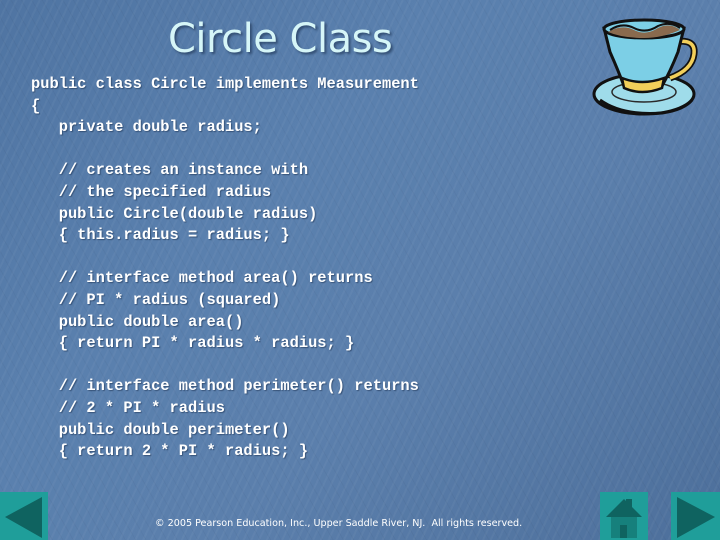  What do you see at coordinates (36, 105) in the screenshot?
I see `code-line: {` at bounding box center [36, 105].